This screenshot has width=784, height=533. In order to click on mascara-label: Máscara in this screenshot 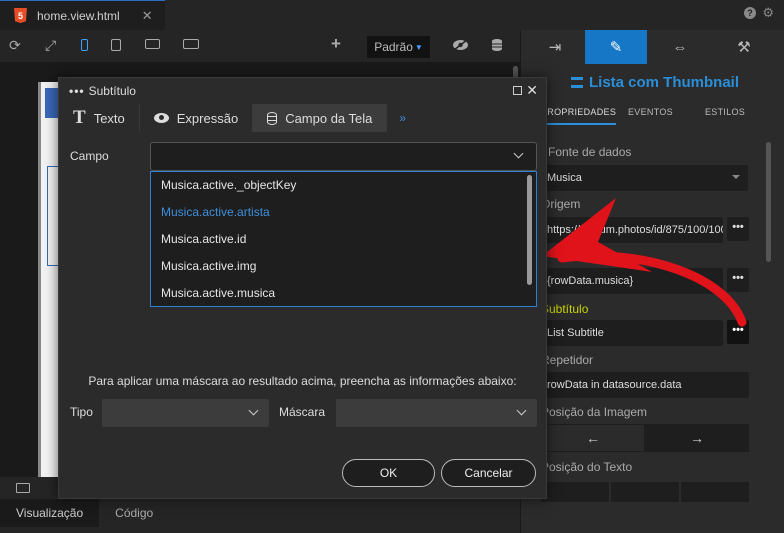, I will do `click(302, 412)`.